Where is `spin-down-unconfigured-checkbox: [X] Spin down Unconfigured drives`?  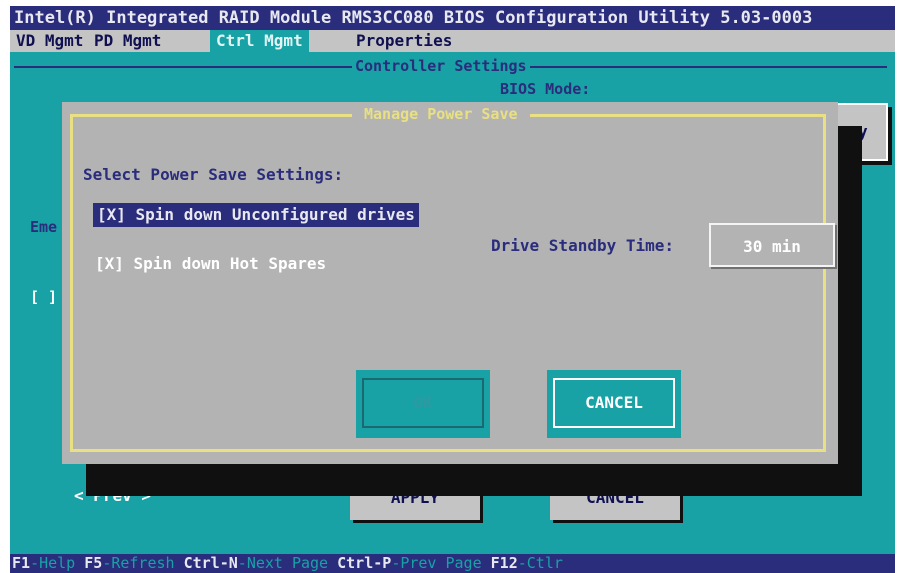
spin-down-unconfigured-checkbox: [X] Spin down Unconfigured drives is located at coordinates (256, 215).